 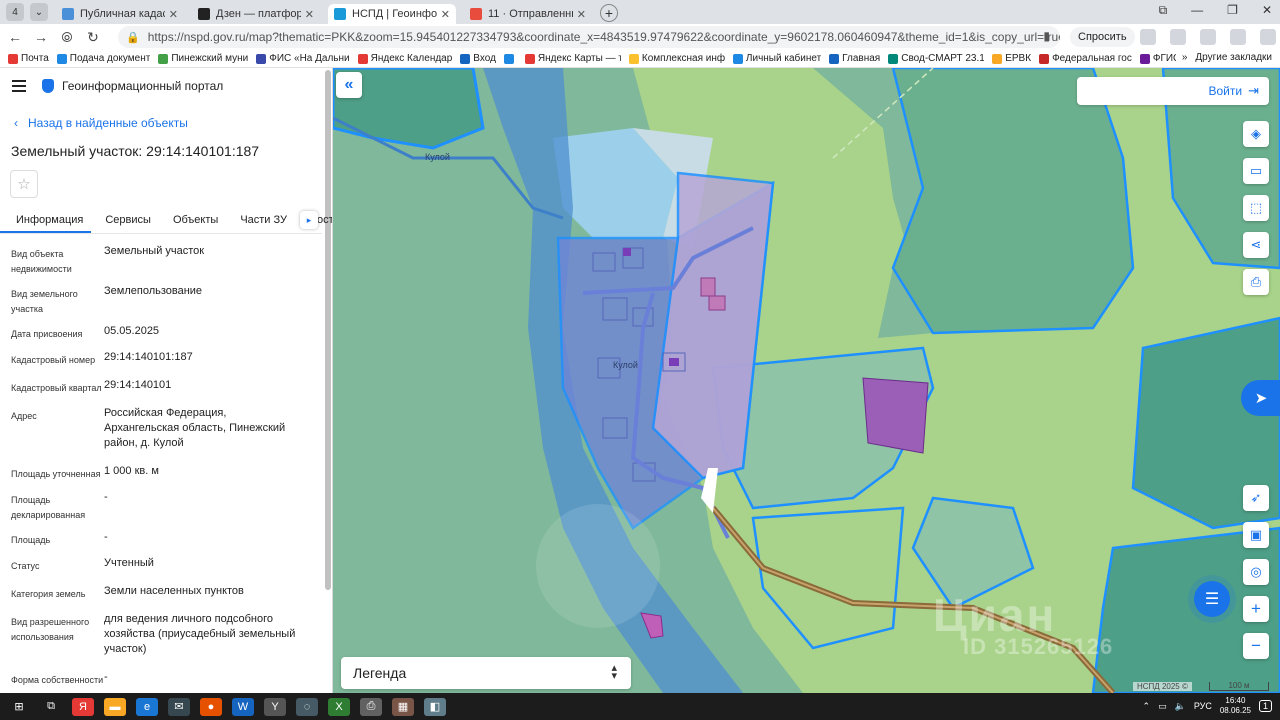 I want to click on assistant-button: ➤, so click(x=1260, y=398).